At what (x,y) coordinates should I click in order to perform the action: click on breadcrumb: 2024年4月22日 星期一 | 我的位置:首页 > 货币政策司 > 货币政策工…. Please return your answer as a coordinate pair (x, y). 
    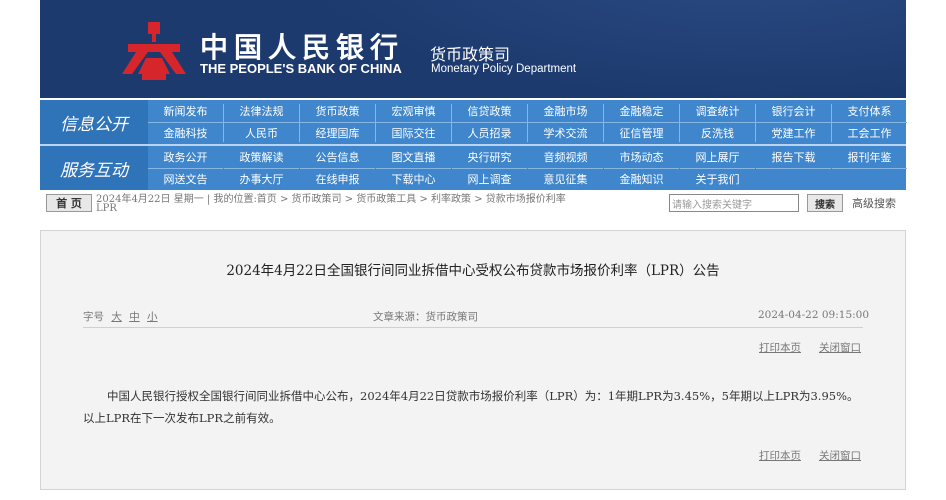
    Looking at the image, I should click on (331, 197).